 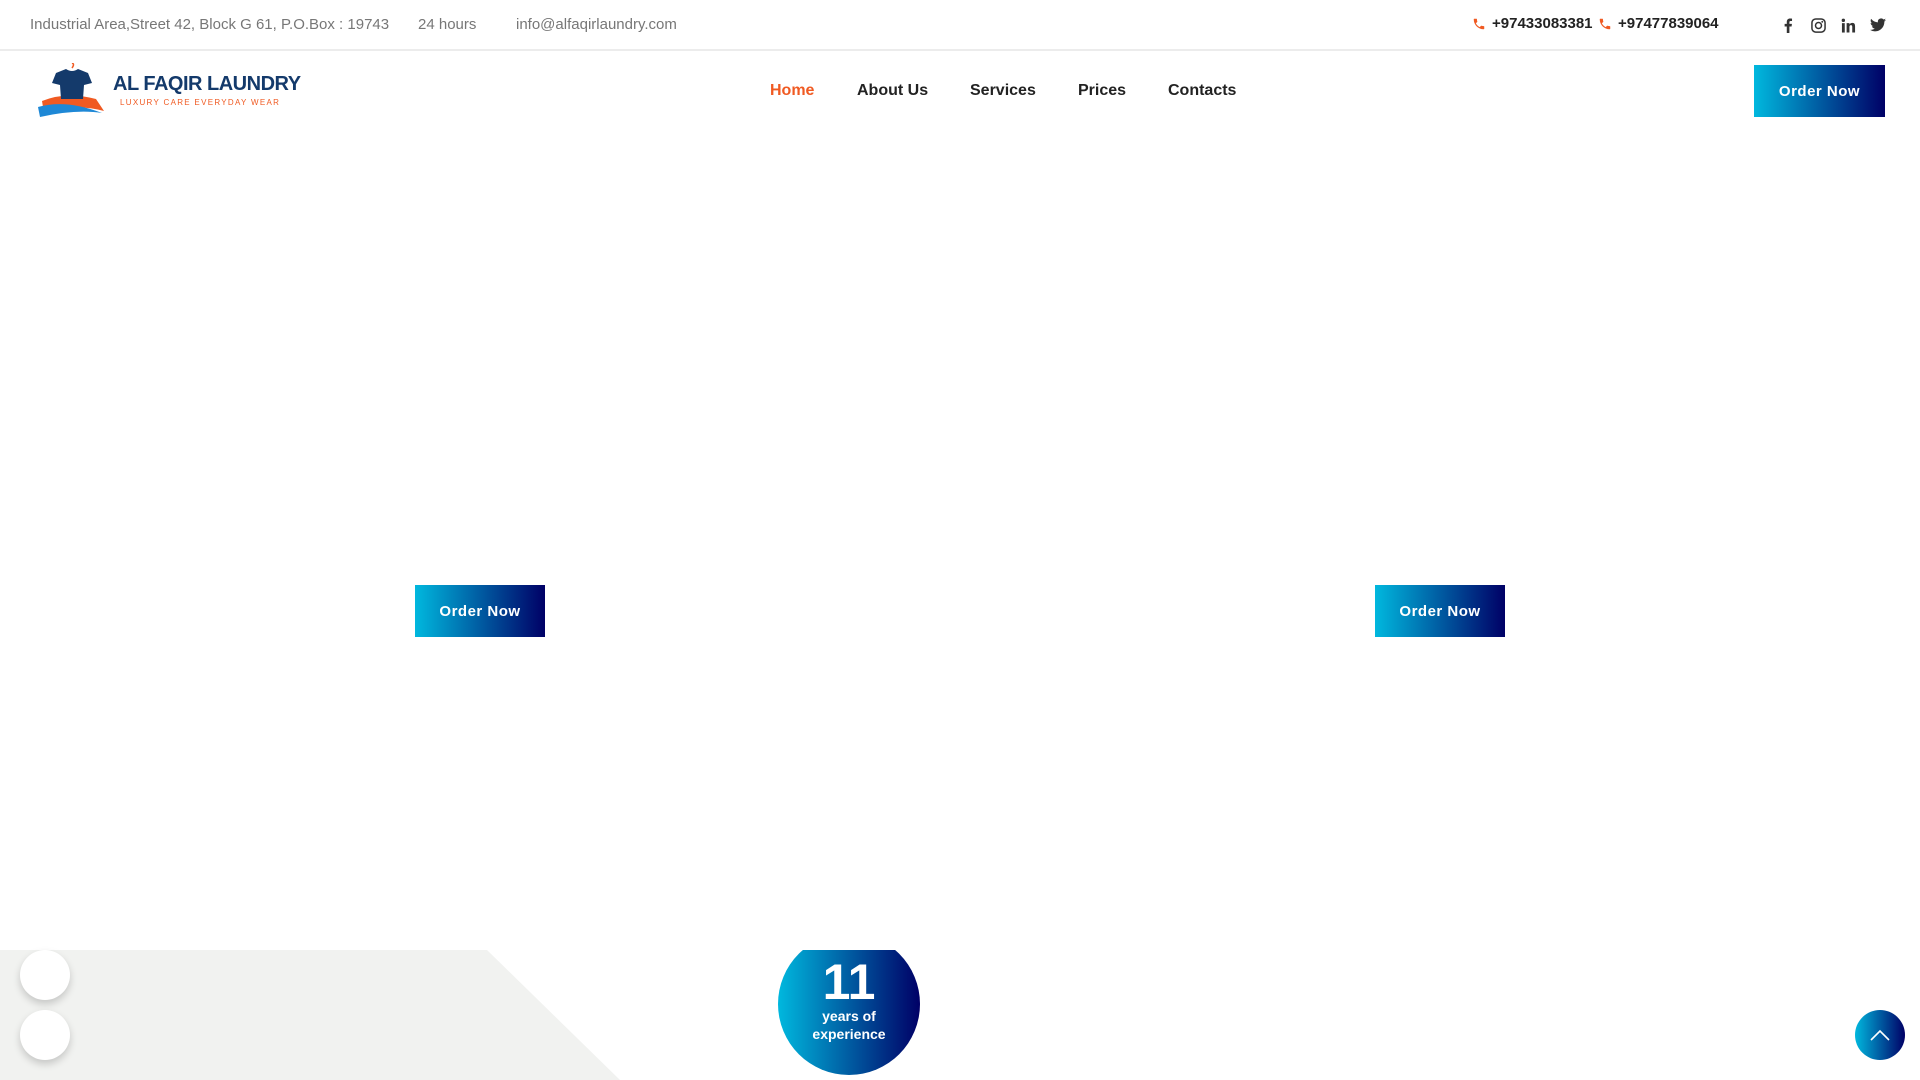 I want to click on experience-label-1: years of, so click(x=849, y=1016).